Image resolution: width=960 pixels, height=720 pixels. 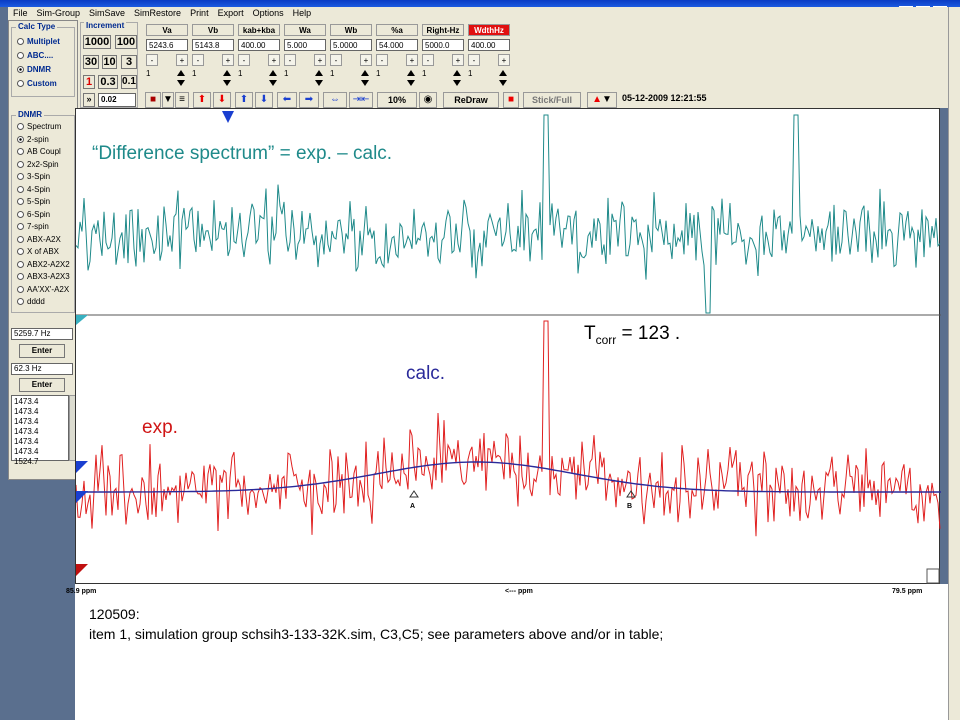 I want to click on increment-value-field: 0.02, so click(x=117, y=100).